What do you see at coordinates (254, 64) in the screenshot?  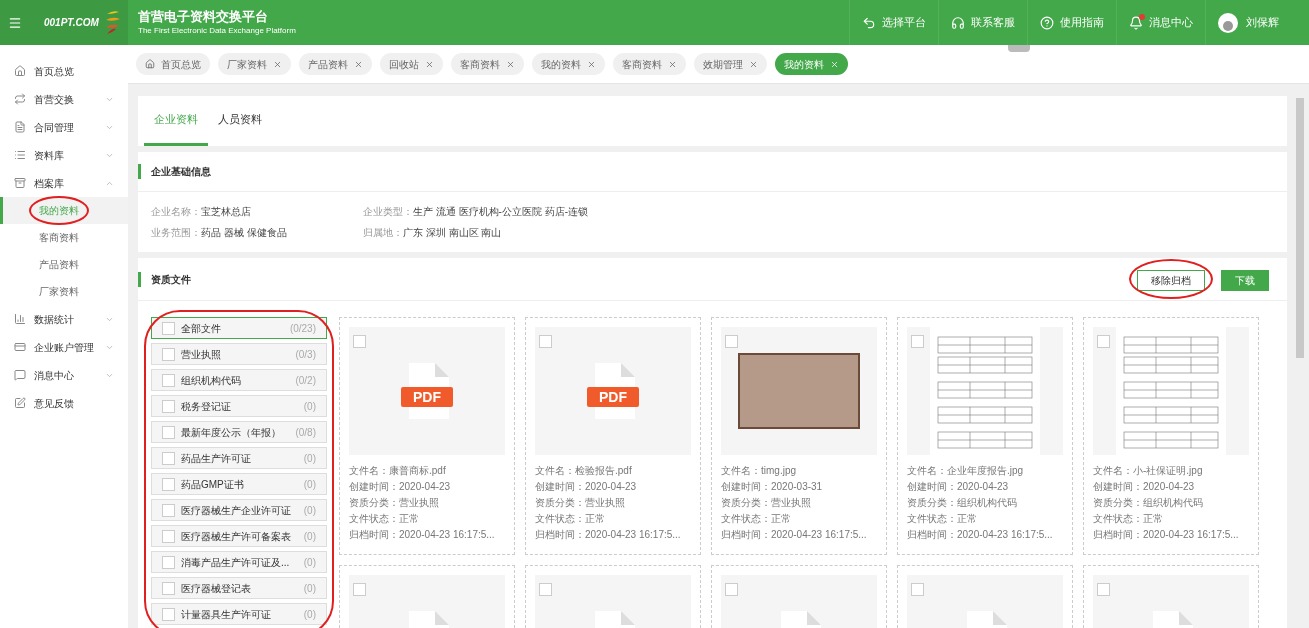 I see `open-tab: 厂家资料` at bounding box center [254, 64].